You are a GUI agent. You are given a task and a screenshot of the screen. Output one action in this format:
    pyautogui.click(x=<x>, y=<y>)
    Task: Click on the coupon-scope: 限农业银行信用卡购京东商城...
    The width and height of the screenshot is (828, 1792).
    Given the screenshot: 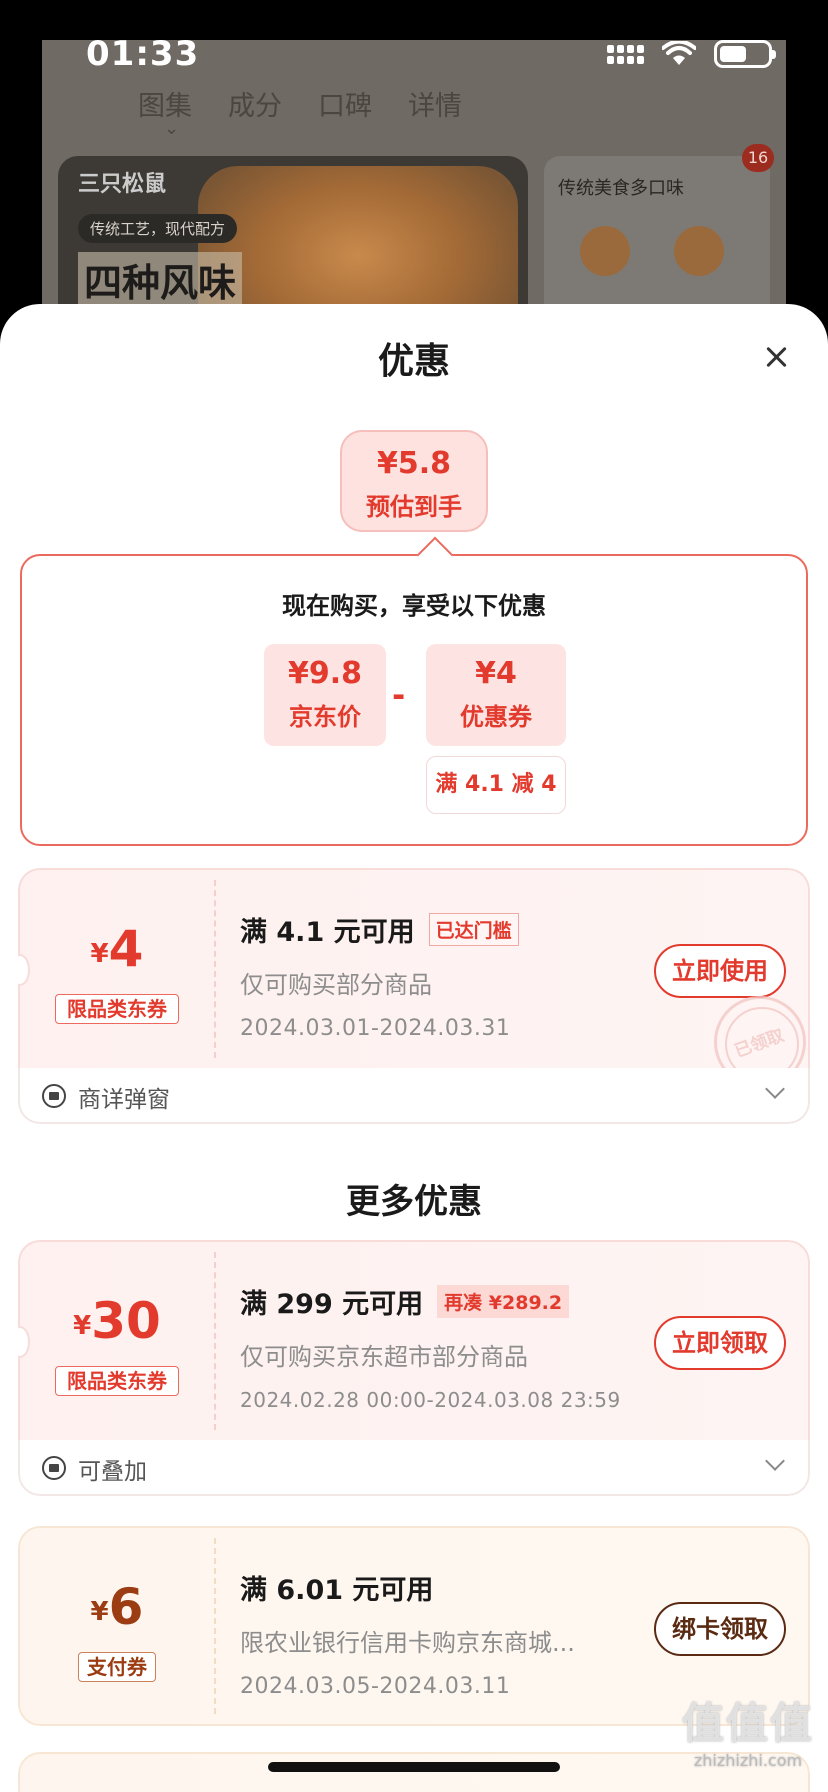 What is the action you would take?
    pyautogui.click(x=407, y=1643)
    